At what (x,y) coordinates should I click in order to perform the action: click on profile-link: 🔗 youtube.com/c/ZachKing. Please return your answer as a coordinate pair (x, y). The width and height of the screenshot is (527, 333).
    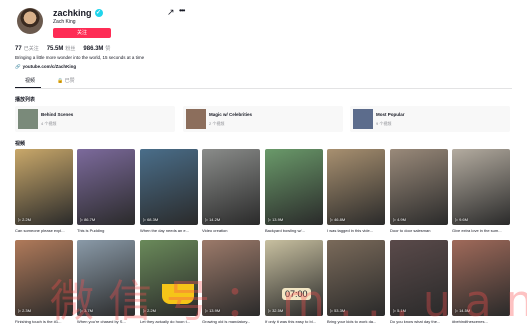
    Looking at the image, I should click on (45, 67).